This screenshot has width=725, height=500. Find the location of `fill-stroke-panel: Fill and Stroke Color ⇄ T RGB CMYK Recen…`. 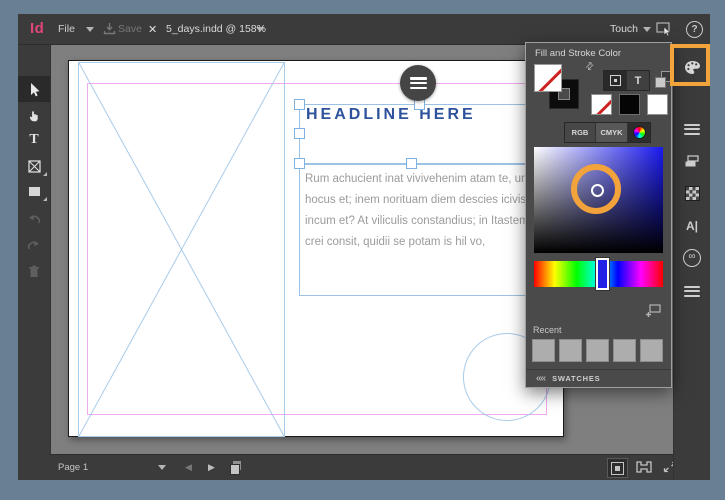

fill-stroke-panel: Fill and Stroke Color ⇄ T RGB CMYK Recen… is located at coordinates (598, 215).